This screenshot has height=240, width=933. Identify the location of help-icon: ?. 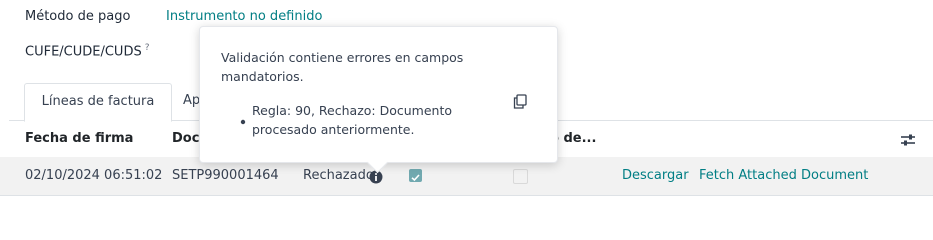
(147, 48).